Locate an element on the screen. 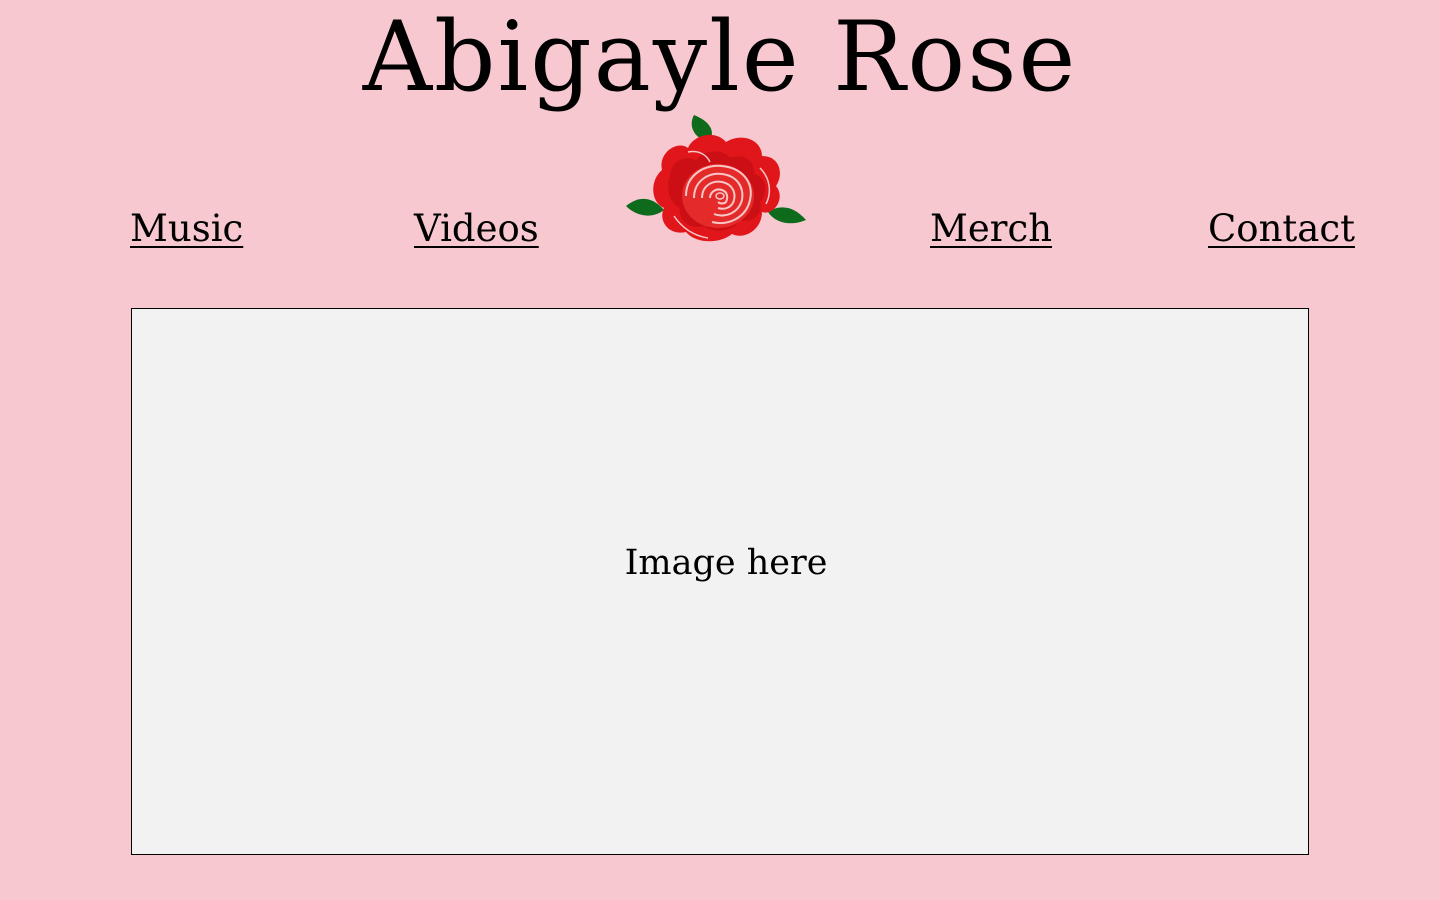 Image resolution: width=1440 pixels, height=900 pixels. nav-link-videos: Videos is located at coordinates (476, 229).